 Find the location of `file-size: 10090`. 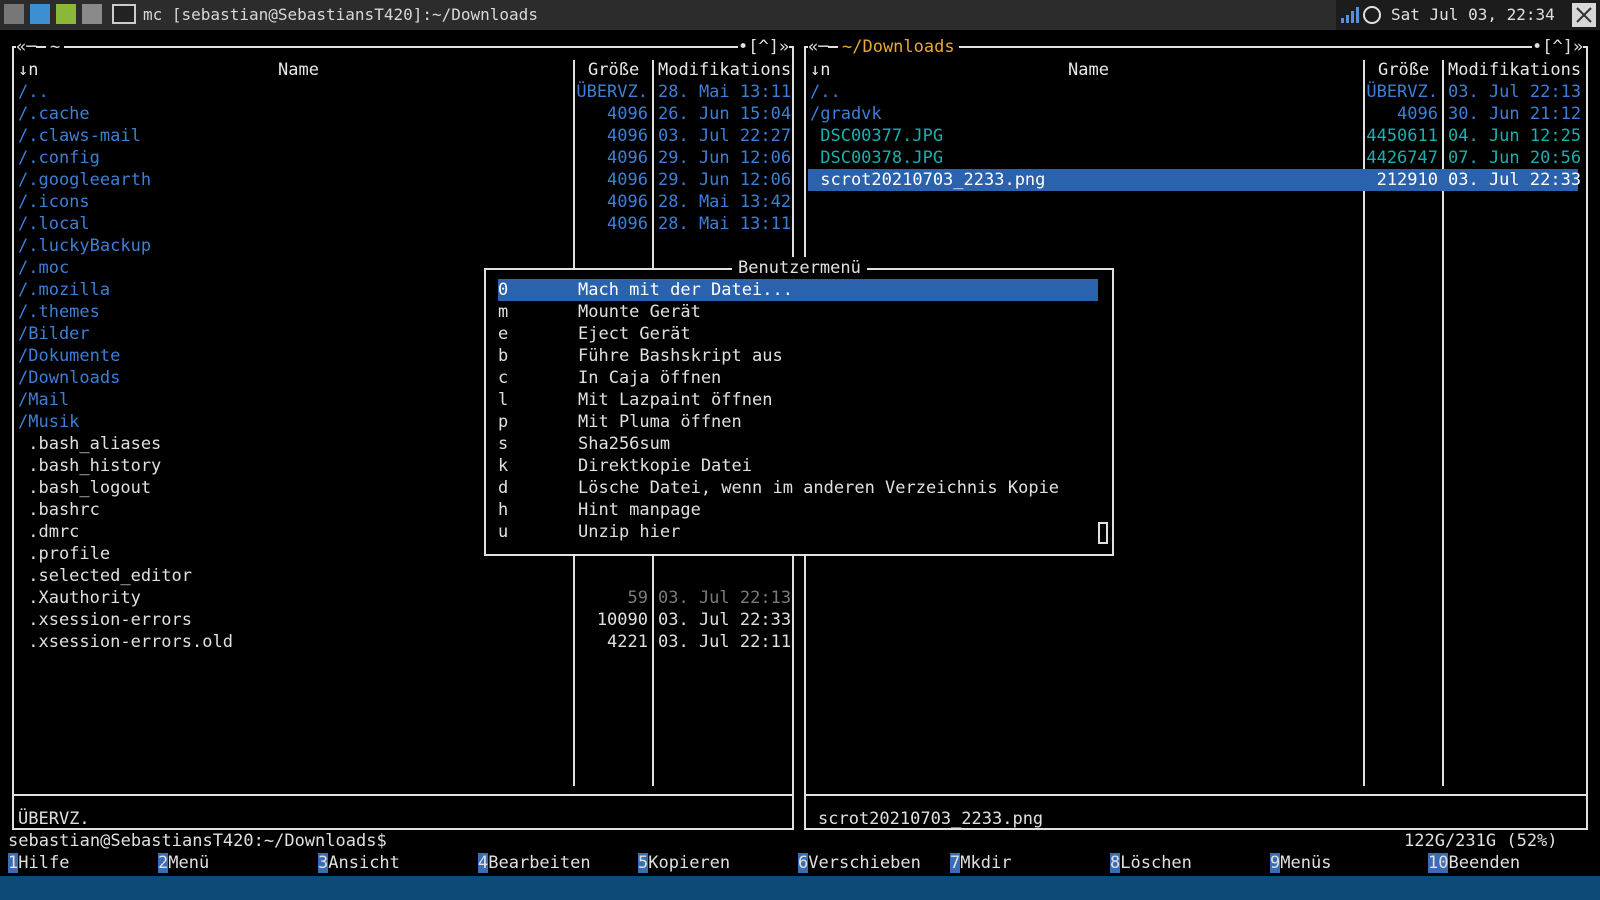

file-size: 10090 is located at coordinates (622, 620).